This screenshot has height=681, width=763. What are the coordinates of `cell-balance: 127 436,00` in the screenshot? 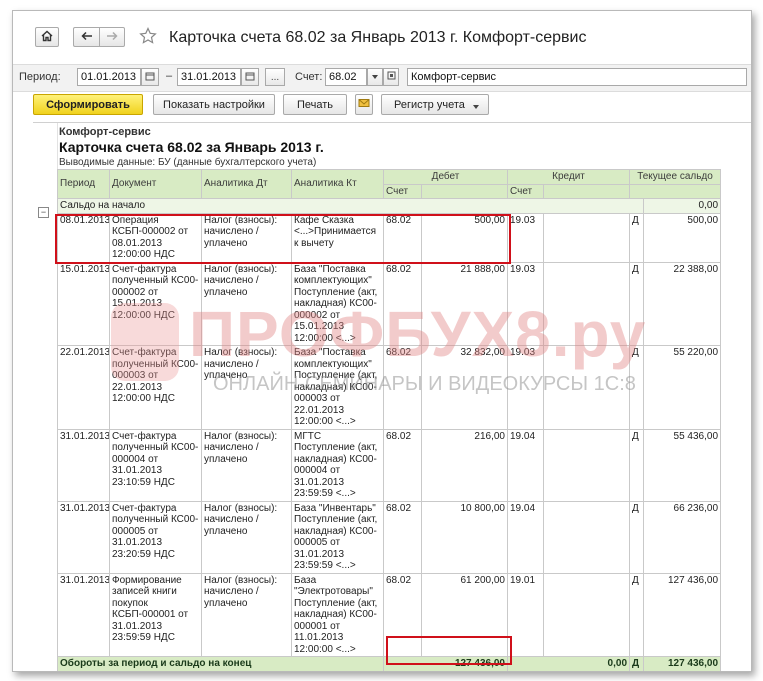 It's located at (682, 614).